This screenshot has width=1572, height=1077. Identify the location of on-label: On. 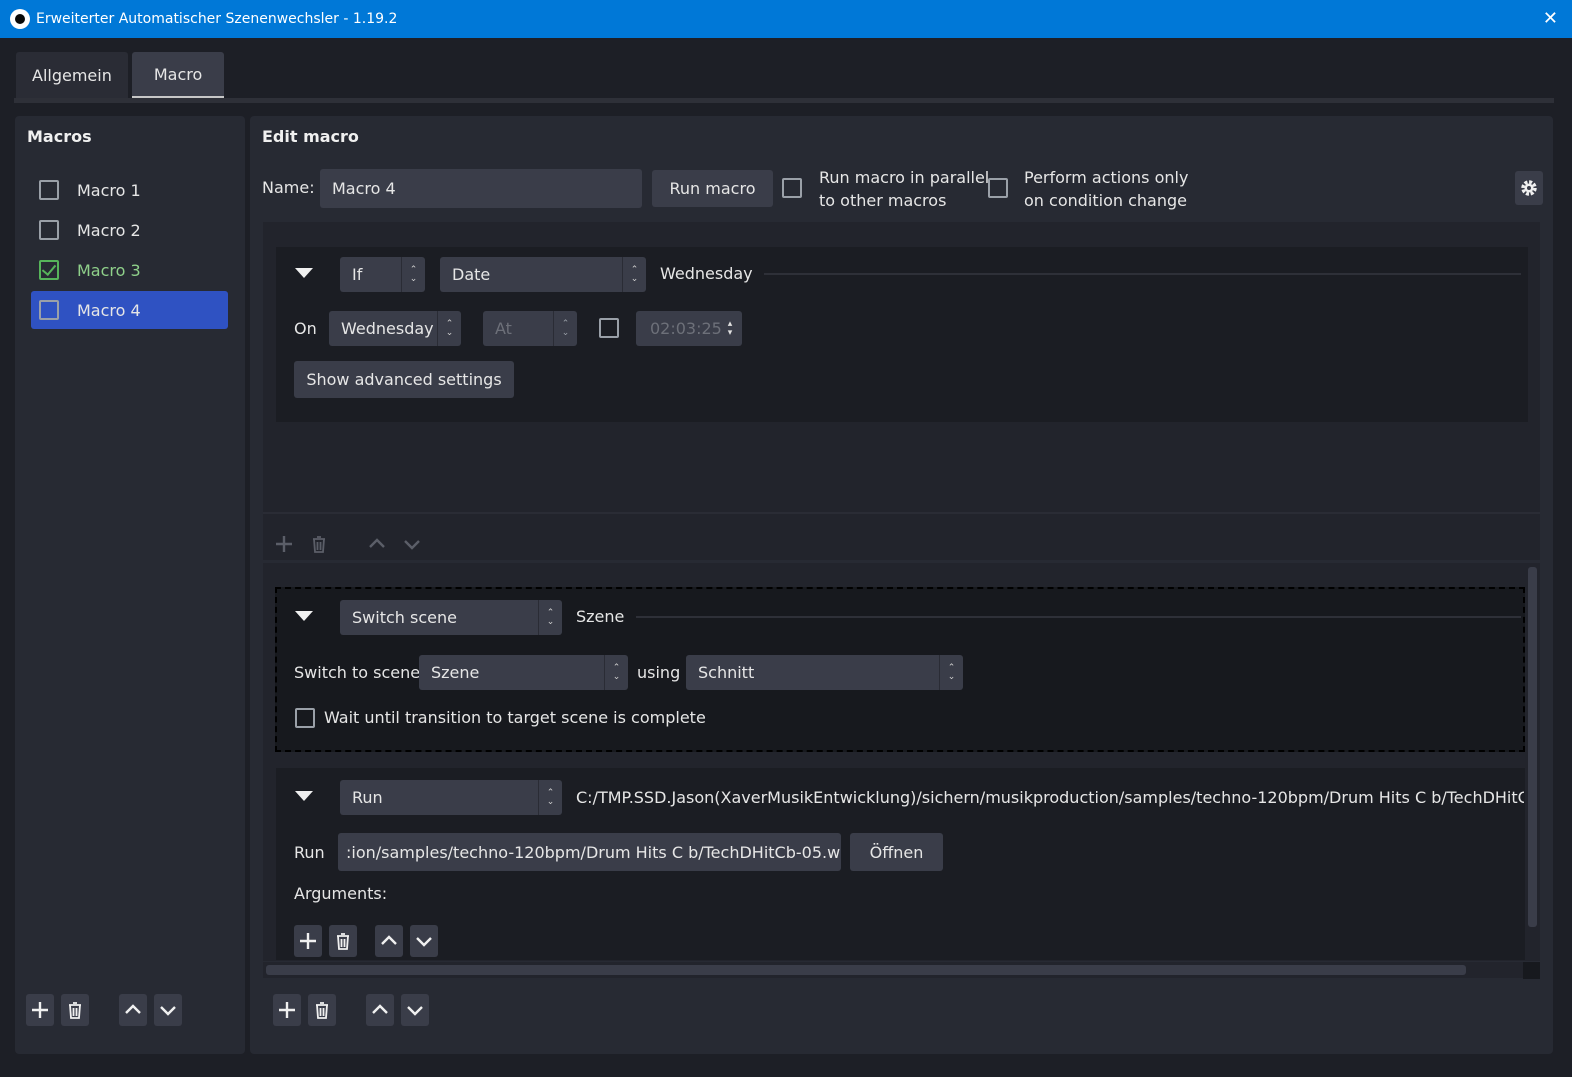
(305, 328).